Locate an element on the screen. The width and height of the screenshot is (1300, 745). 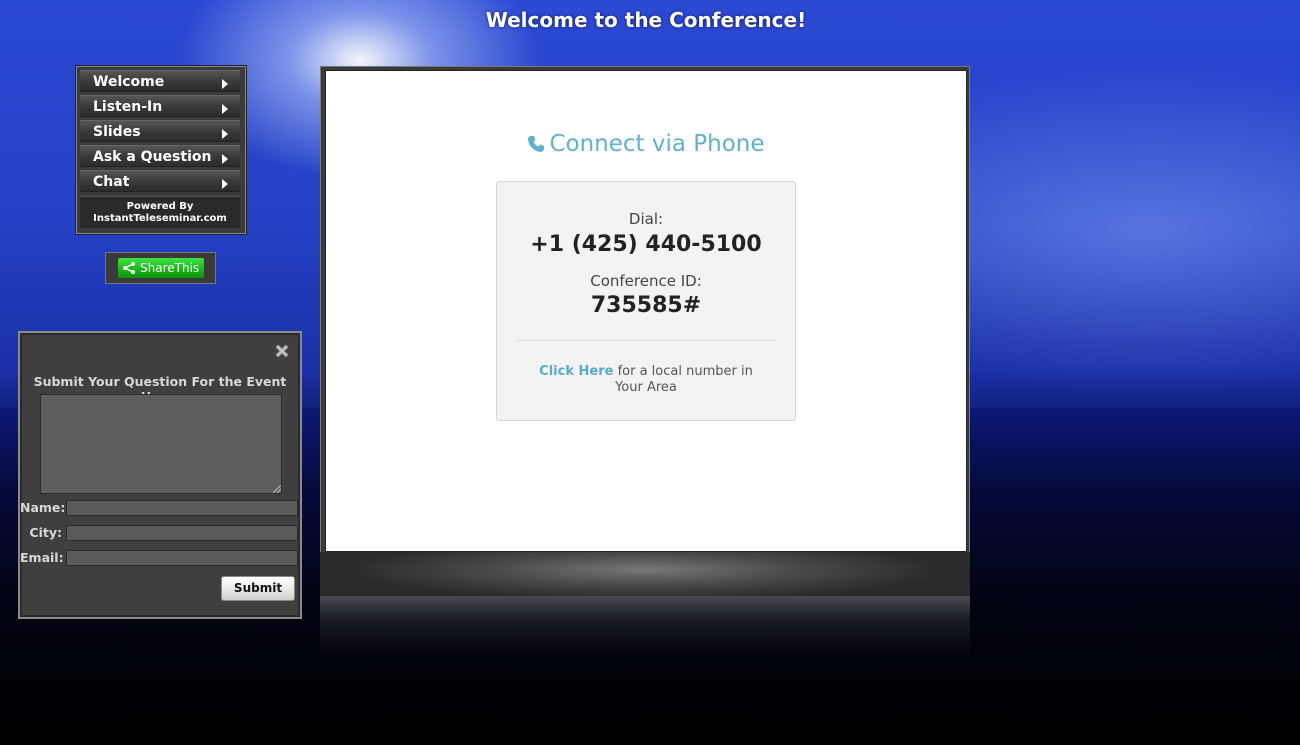
share-container: ShareThis is located at coordinates (160, 268).